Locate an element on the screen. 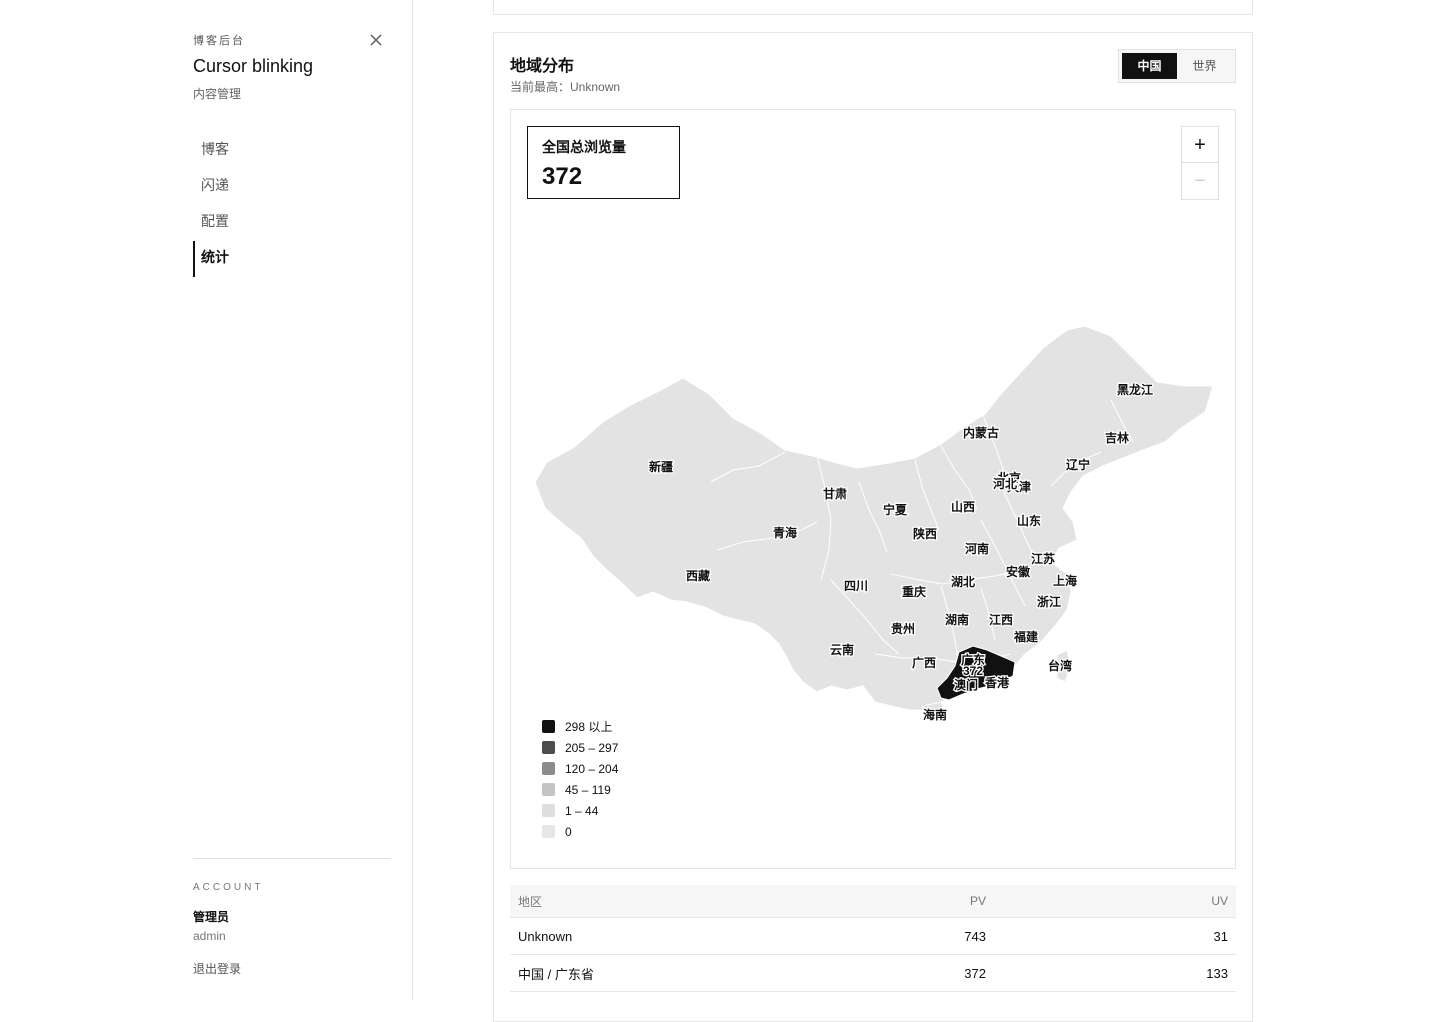 This screenshot has width=1440, height=1022. legend-label: 120 – 204 is located at coordinates (592, 768).